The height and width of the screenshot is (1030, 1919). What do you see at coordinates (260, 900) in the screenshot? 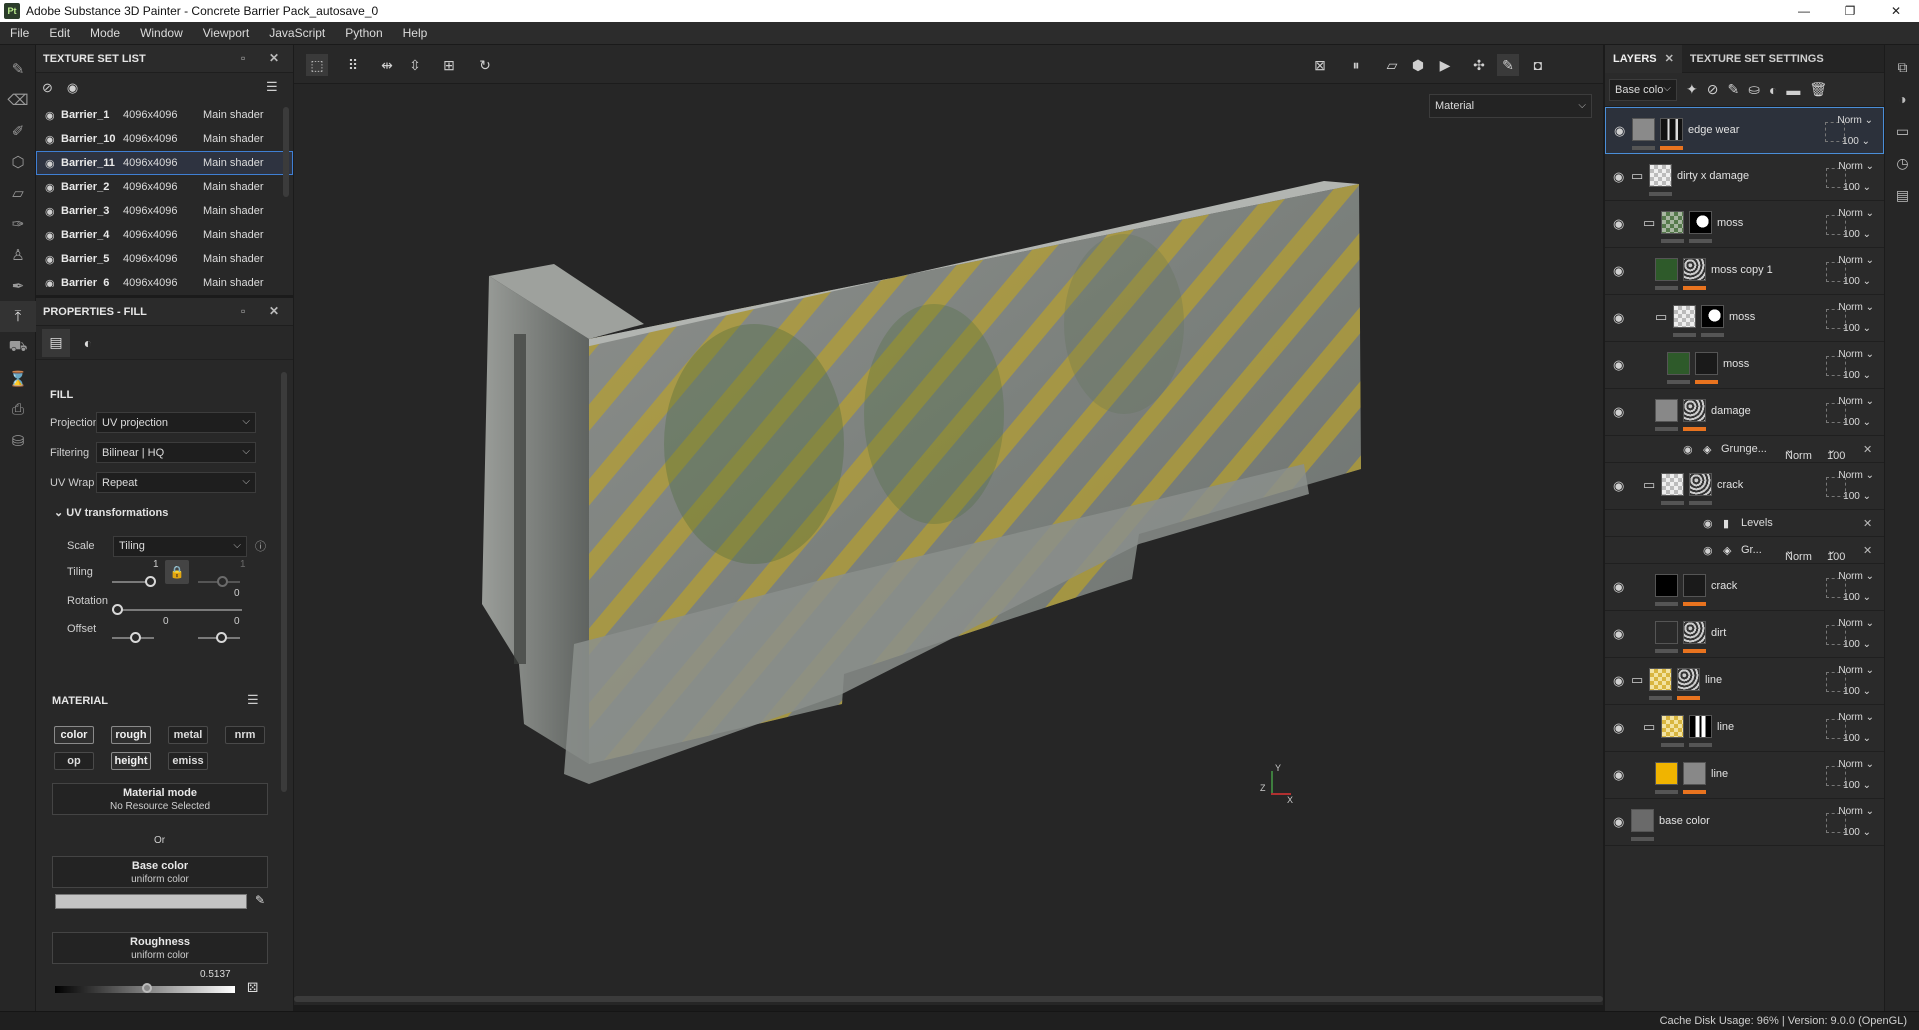
I see `eyedropper-icon: ✎` at bounding box center [260, 900].